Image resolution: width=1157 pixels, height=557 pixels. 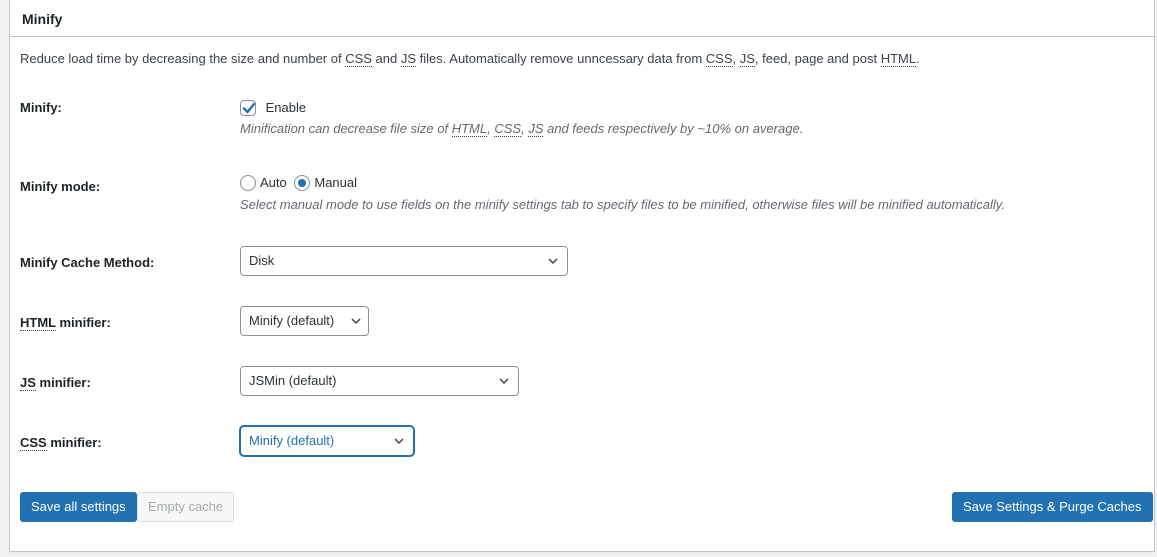 I want to click on css-minifier-select: Minify (default), so click(x=327, y=441).